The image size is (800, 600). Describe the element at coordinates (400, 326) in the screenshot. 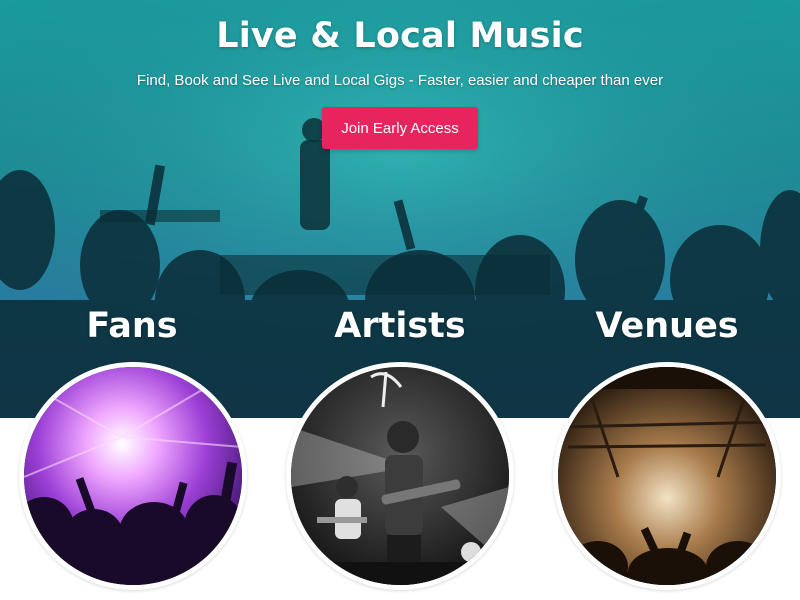

I see `artists-heading: Artists` at that location.